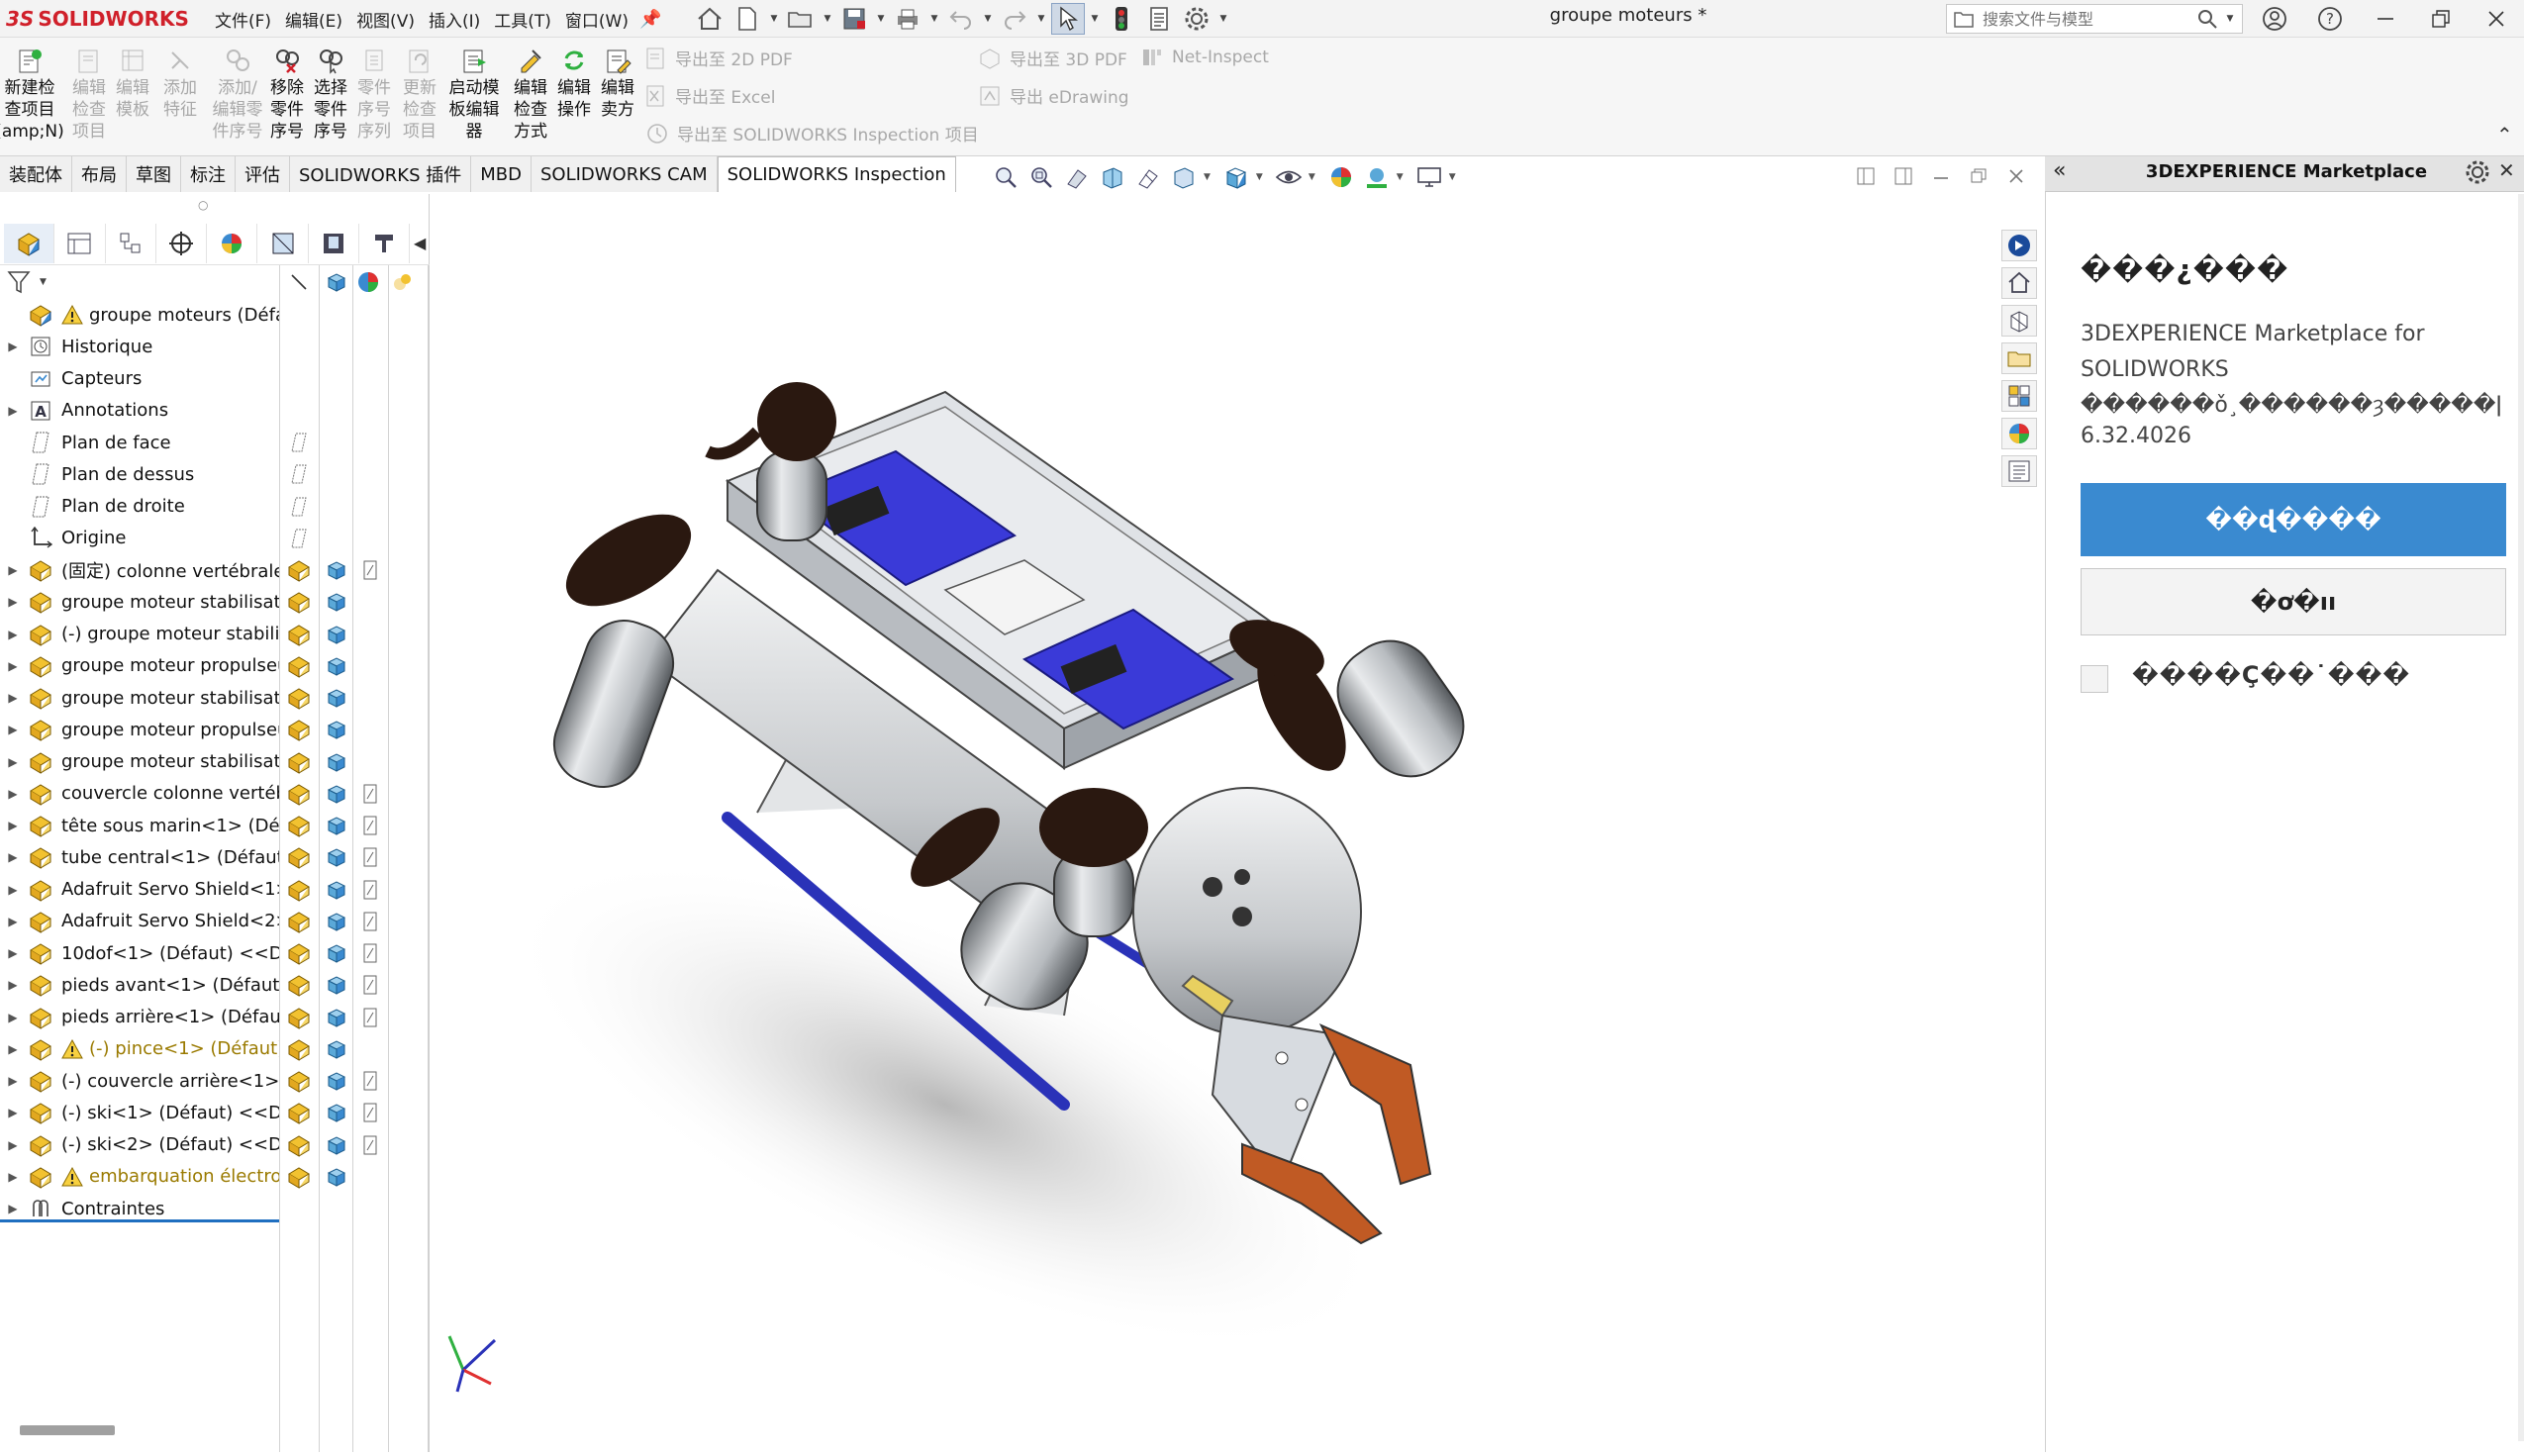 This screenshot has width=2524, height=1456. I want to click on column-appearance-icon, so click(368, 282).